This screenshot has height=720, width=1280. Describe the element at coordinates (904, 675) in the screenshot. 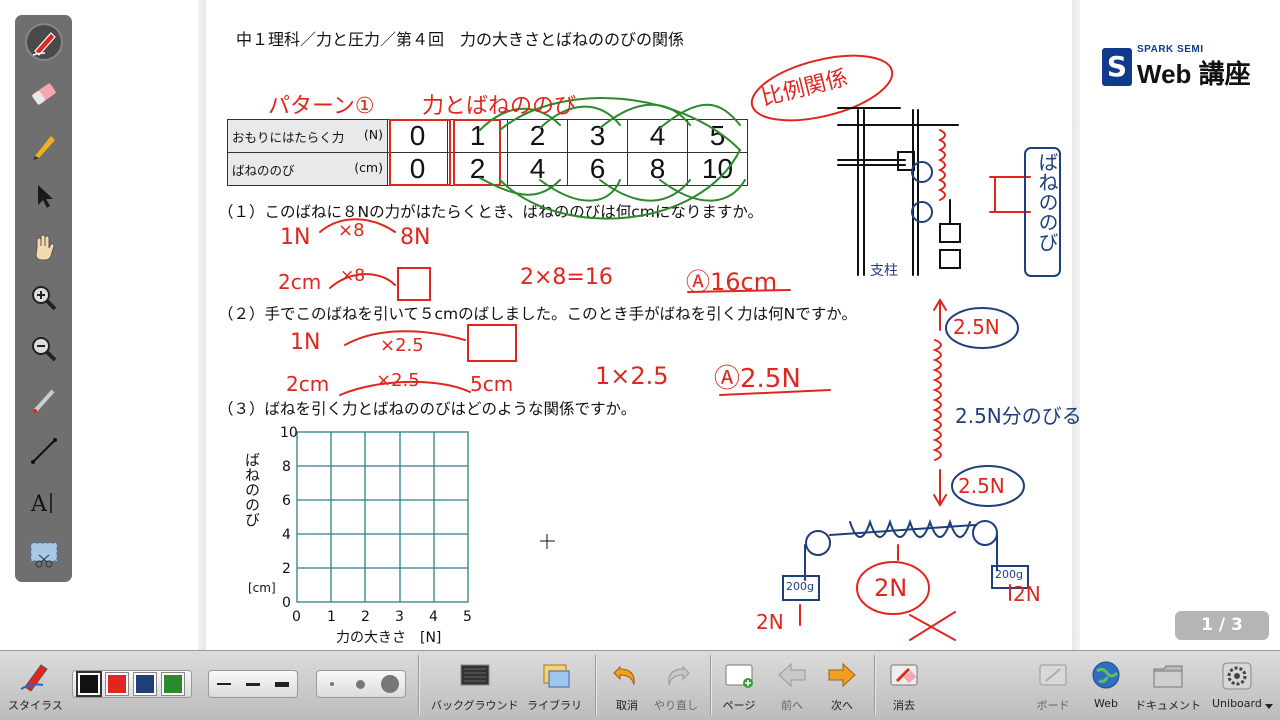

I see `erase-all-icon` at that location.